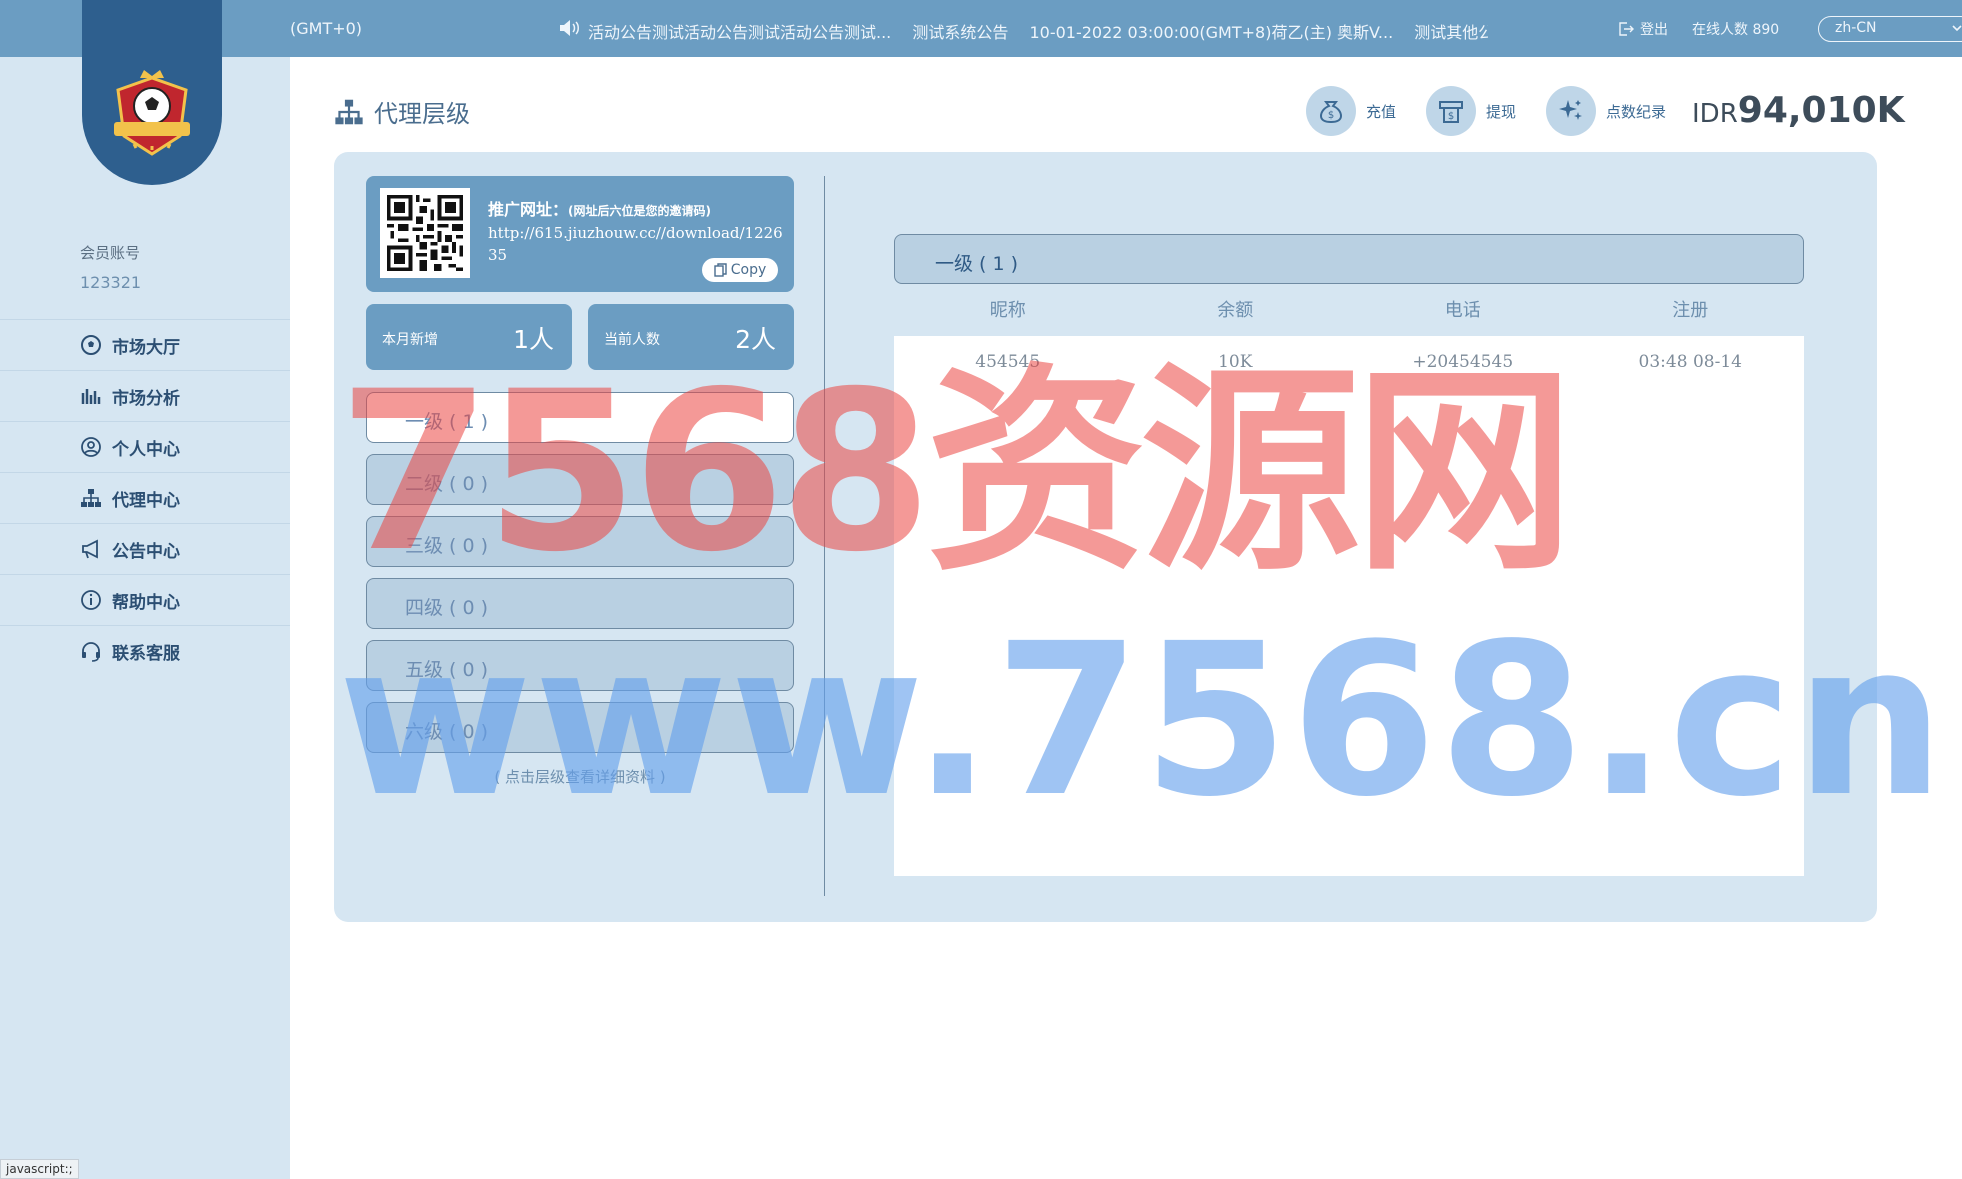  I want to click on points-record-button: 点数纪录, so click(1606, 111).